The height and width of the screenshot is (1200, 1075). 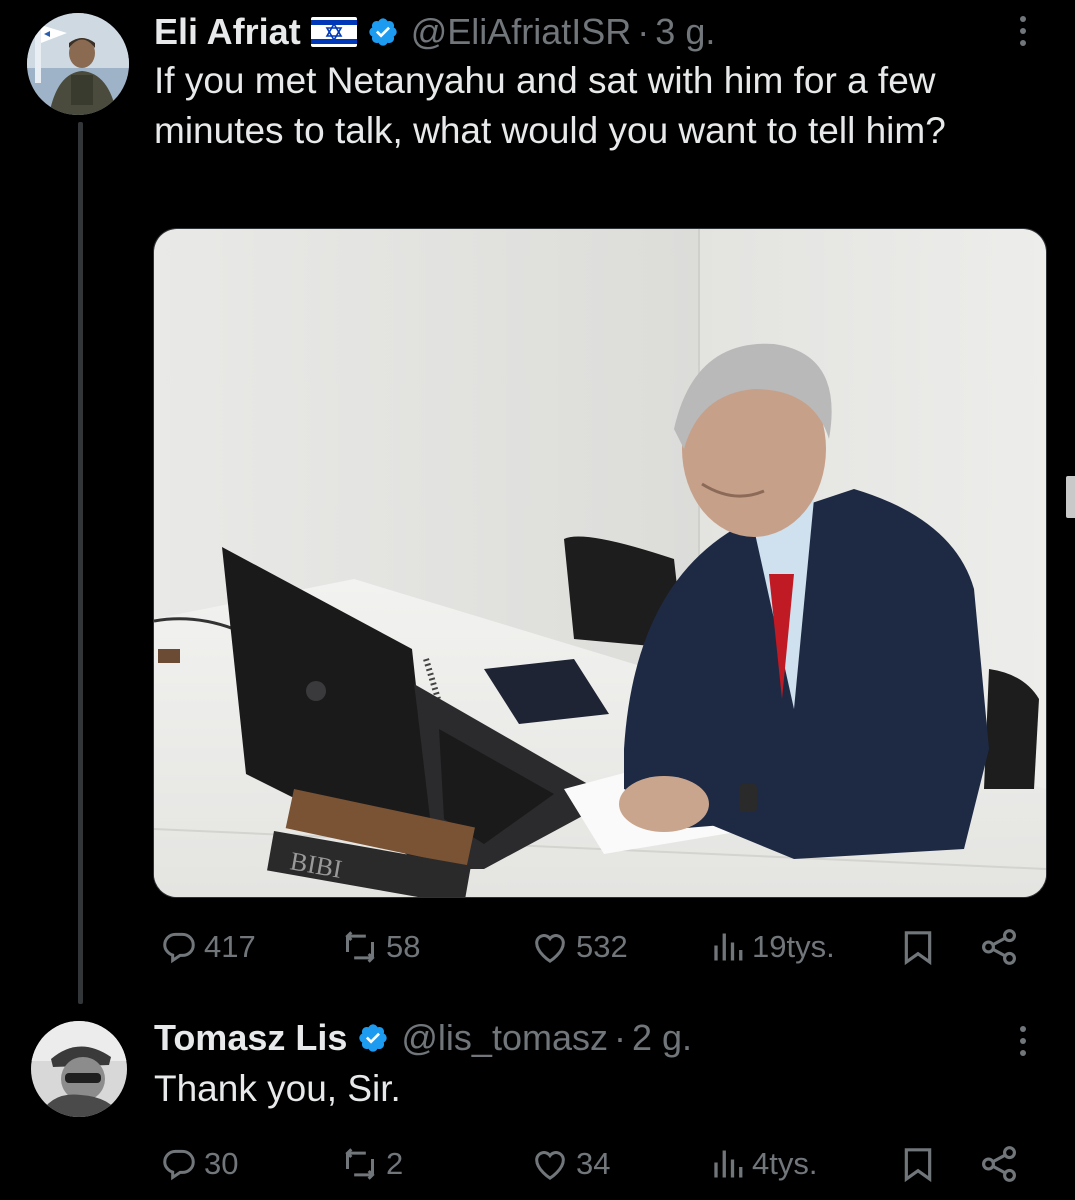 I want to click on repost-button: 2, so click(x=371, y=1164).